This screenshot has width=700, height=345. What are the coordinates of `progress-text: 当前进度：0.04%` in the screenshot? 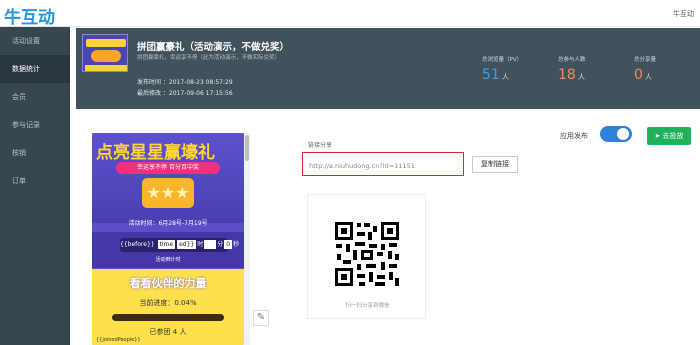 It's located at (168, 303).